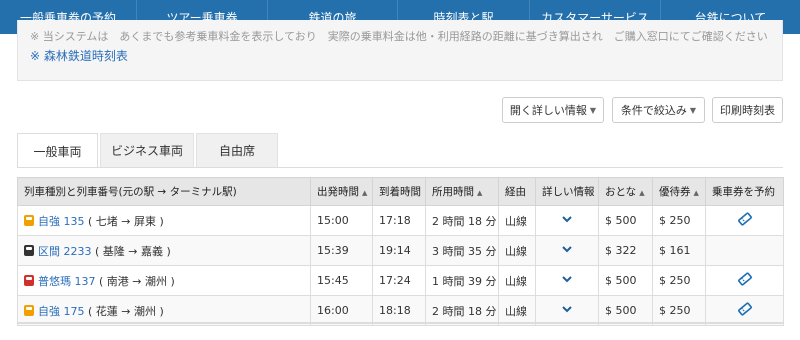  Describe the element at coordinates (61, 311) in the screenshot. I see `train-number-link: 自強 175` at that location.